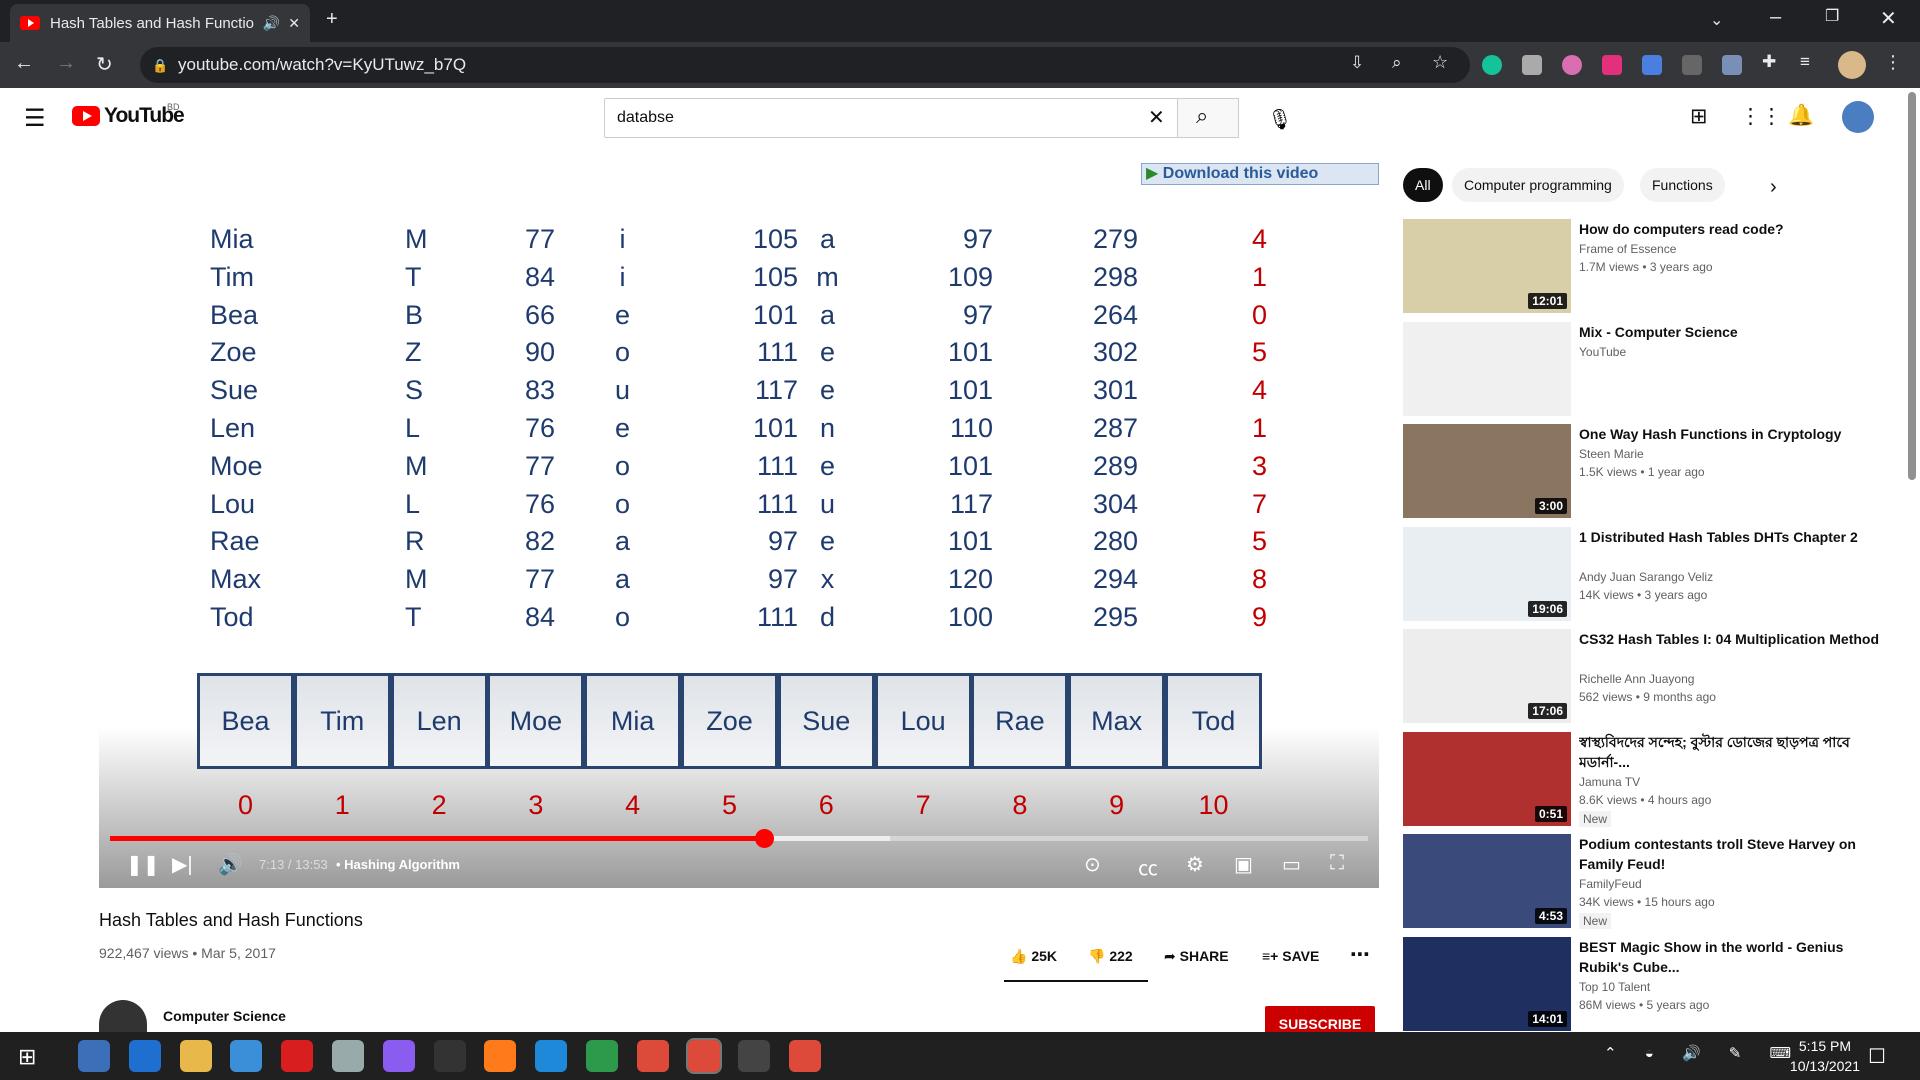 This screenshot has height=1080, width=1920. Describe the element at coordinates (1773, 187) in the screenshot. I see `chevron-right-icon: ›` at that location.